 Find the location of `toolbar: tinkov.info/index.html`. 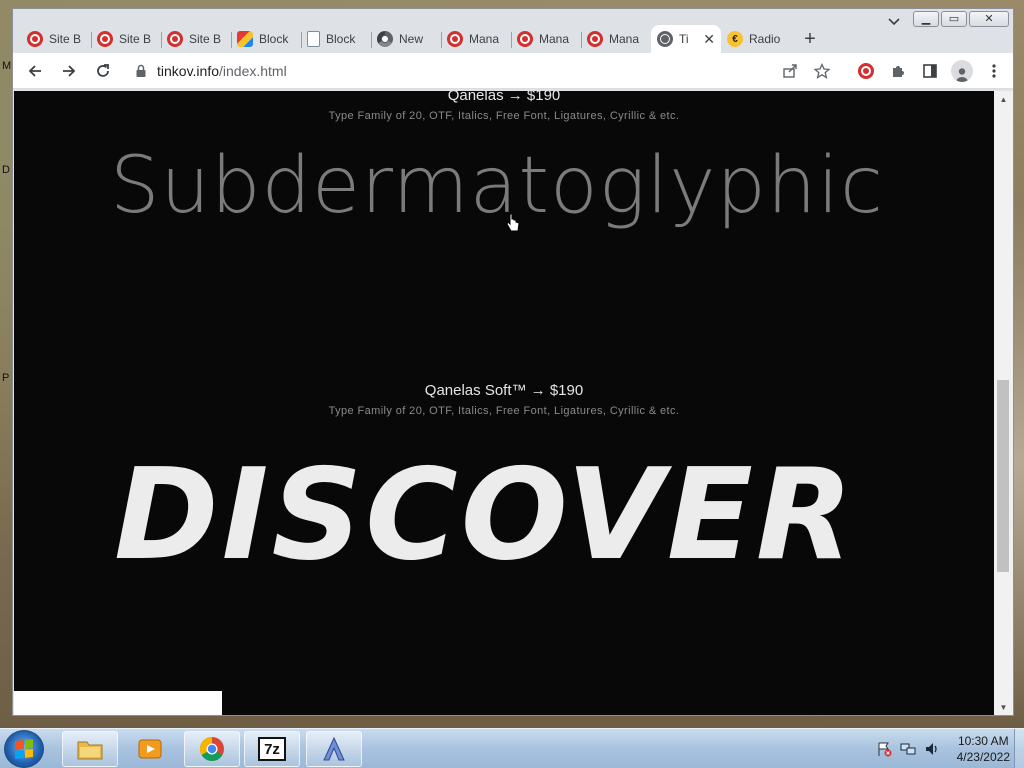

toolbar: tinkov.info/index.html is located at coordinates (513, 71).